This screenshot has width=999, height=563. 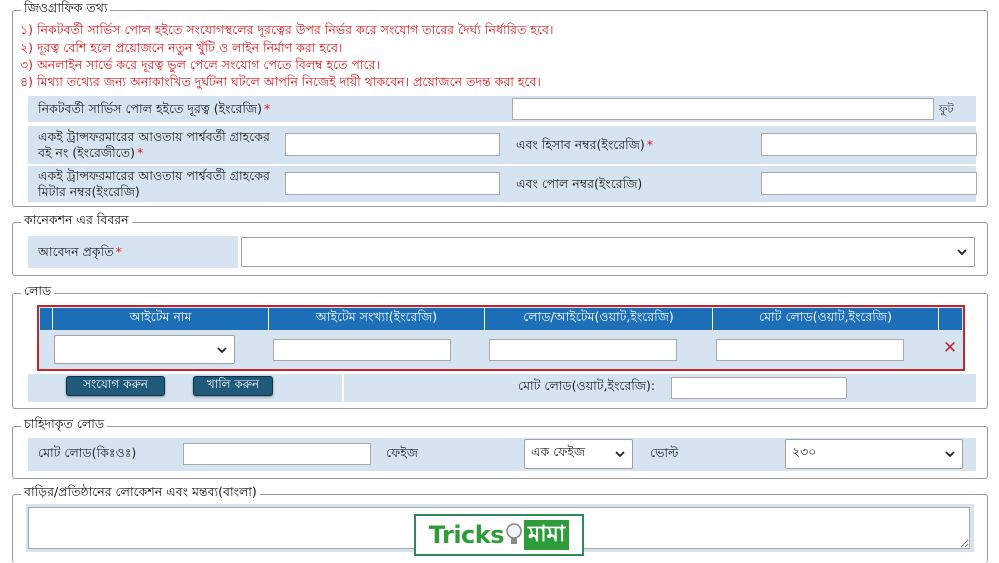 I want to click on demand-legend: চাহিদাকৃত লোড, so click(x=64, y=423).